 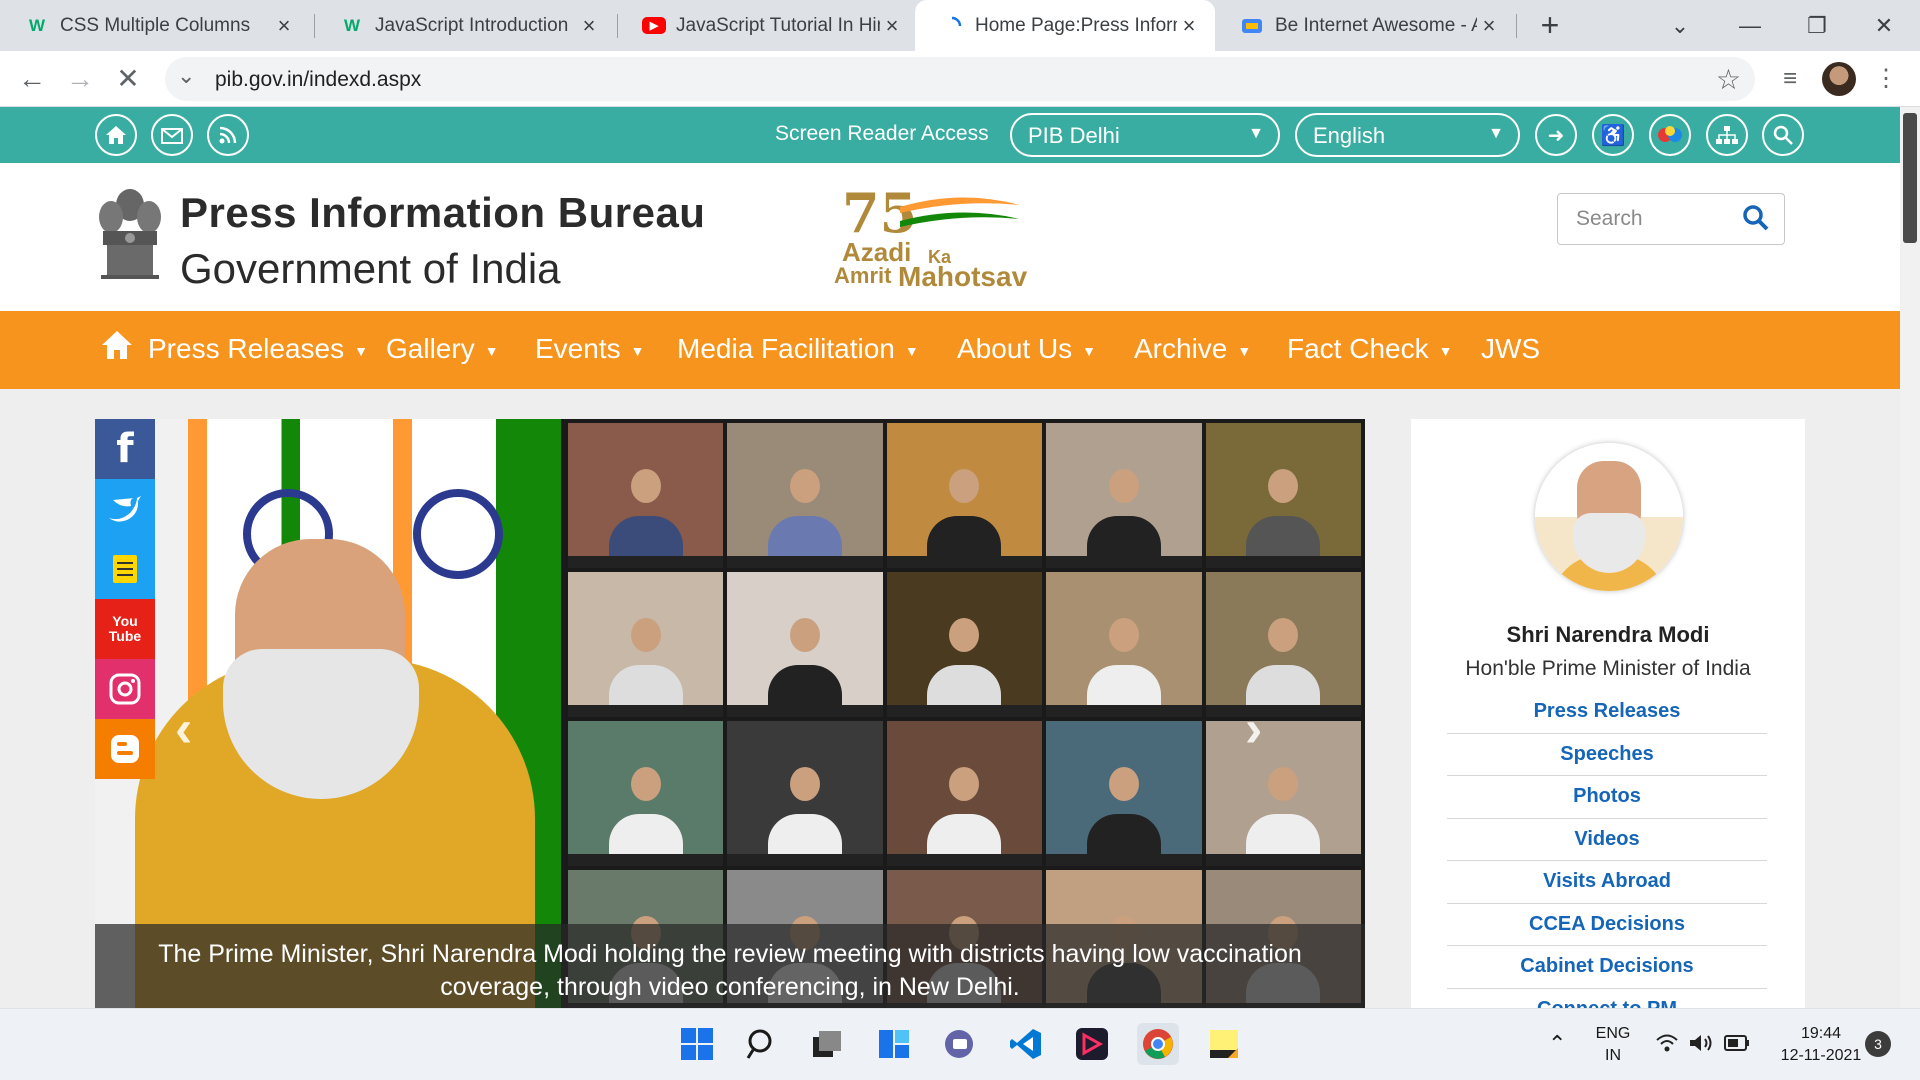 What do you see at coordinates (458, 534) in the screenshot?
I see `ashoka-chakra-icon` at bounding box center [458, 534].